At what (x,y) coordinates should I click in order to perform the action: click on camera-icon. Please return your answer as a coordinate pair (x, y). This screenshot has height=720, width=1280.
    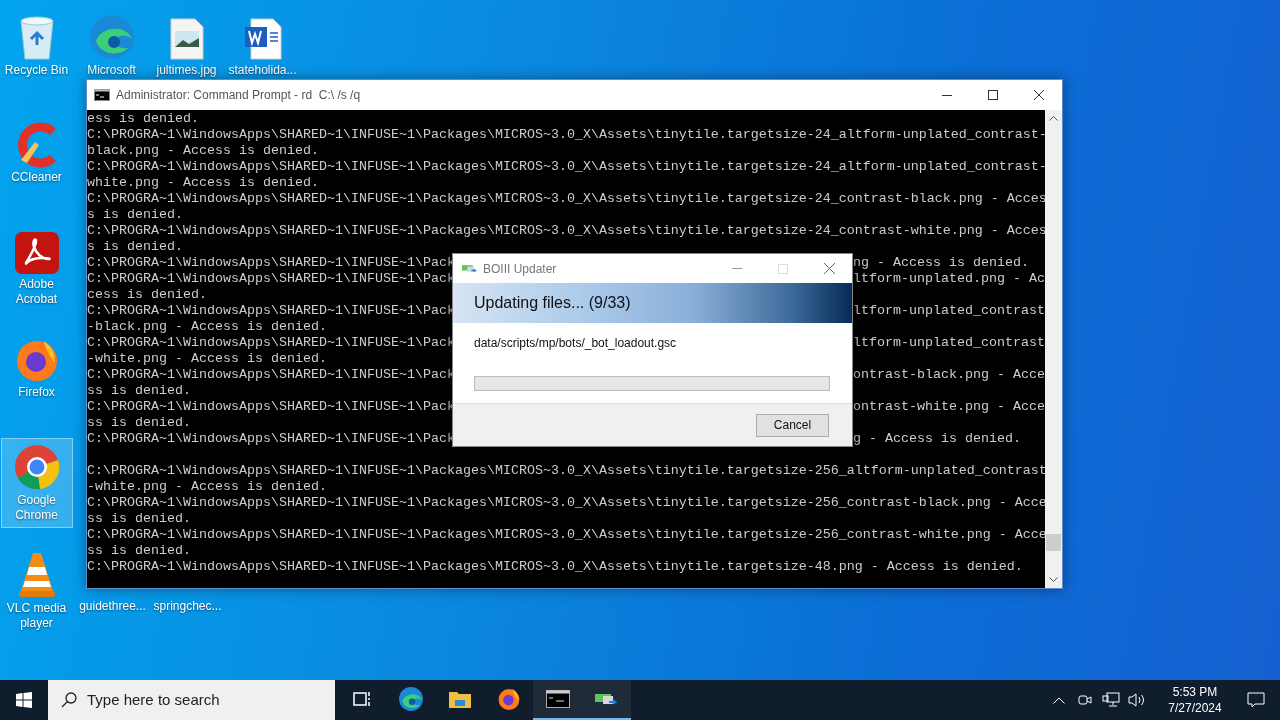
    Looking at the image, I should click on (1085, 700).